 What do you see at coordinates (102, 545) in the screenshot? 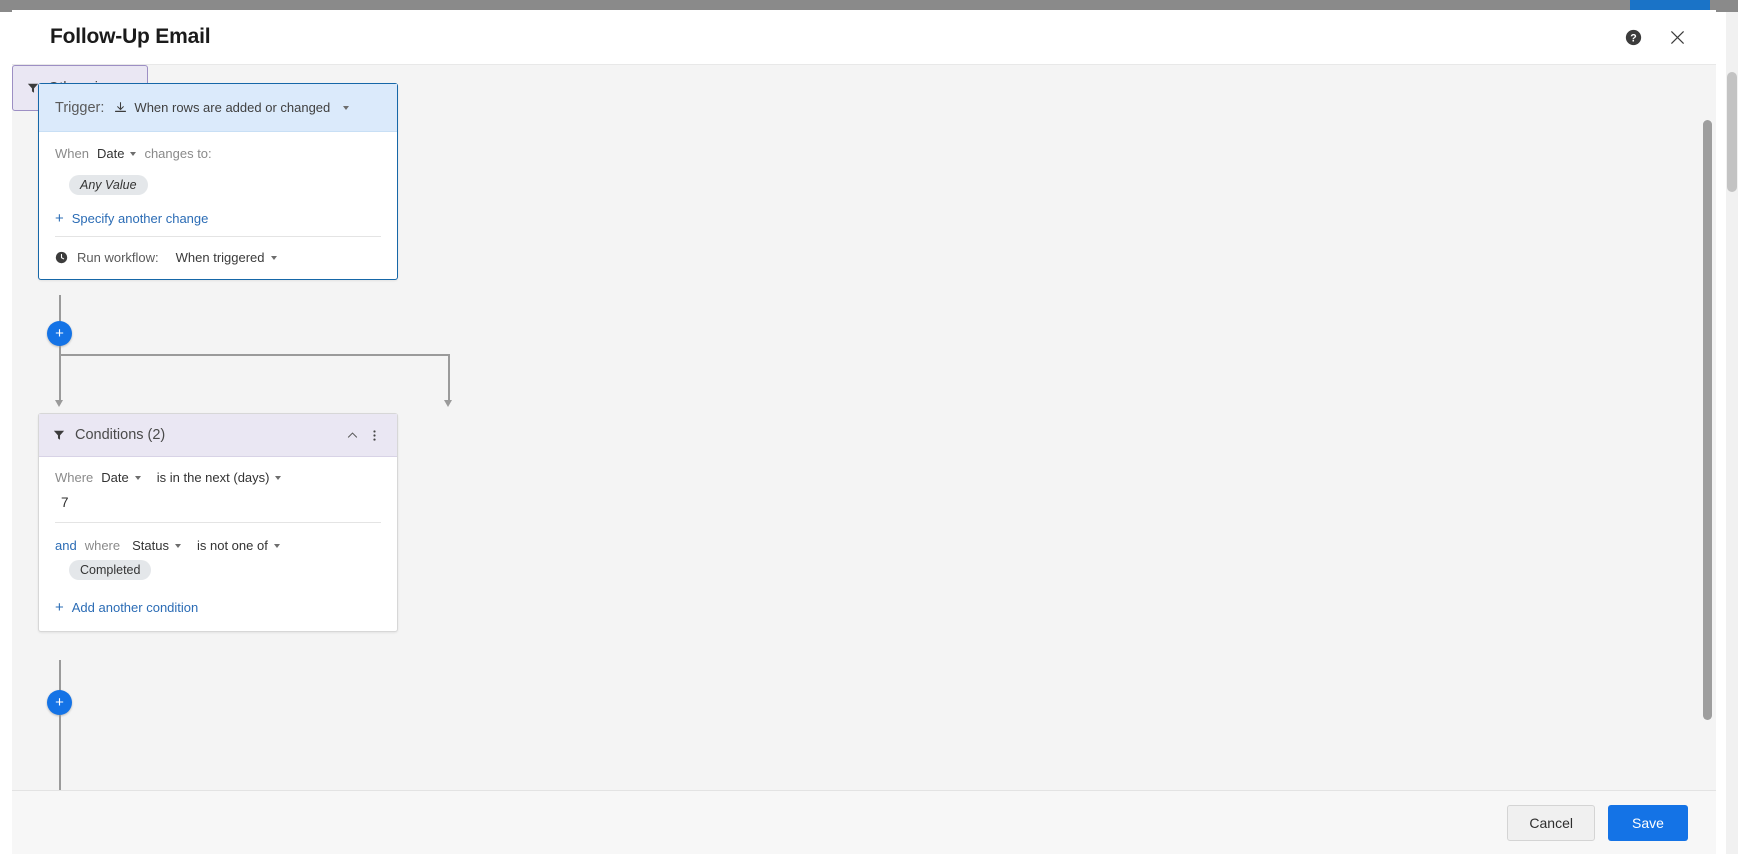
I see `condition-2-prefix: where` at bounding box center [102, 545].